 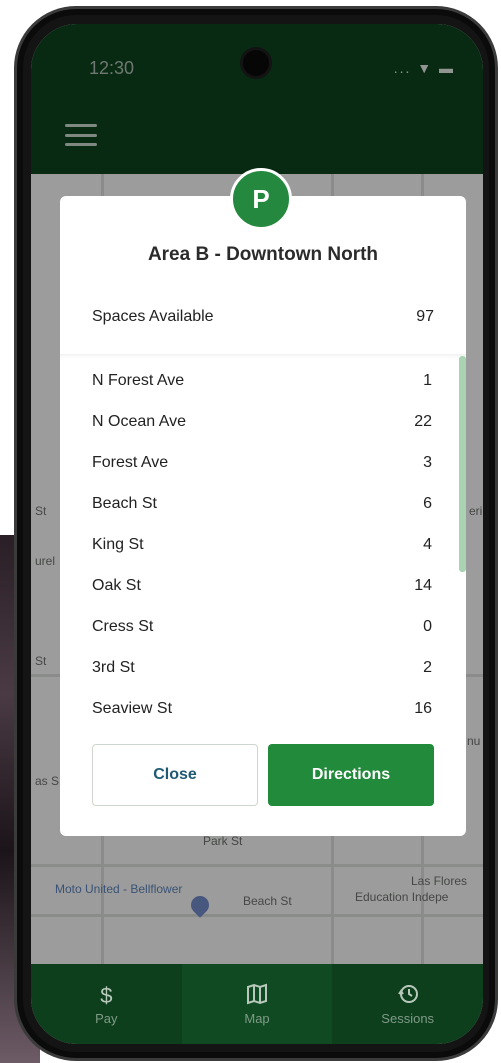 I want to click on list-item: N Forest Ave 1, so click(x=262, y=381).